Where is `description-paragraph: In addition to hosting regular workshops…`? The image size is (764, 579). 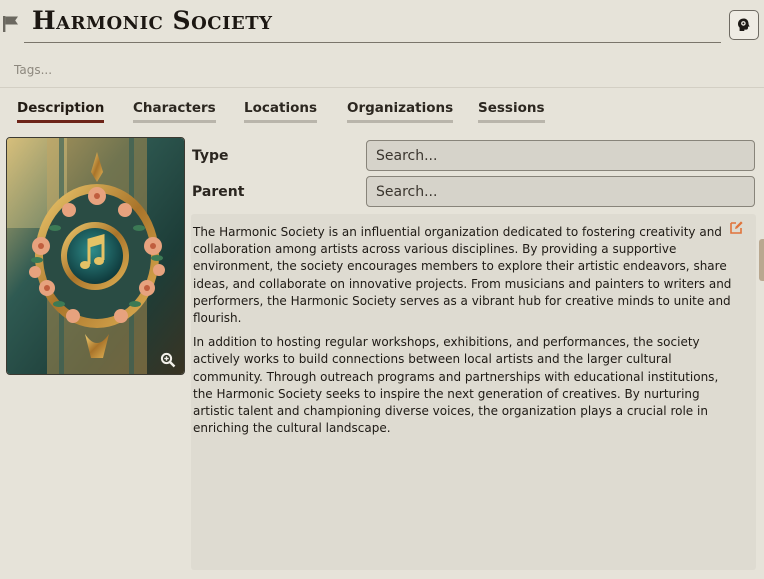 description-paragraph: In addition to hosting regular workshops… is located at coordinates (456, 385).